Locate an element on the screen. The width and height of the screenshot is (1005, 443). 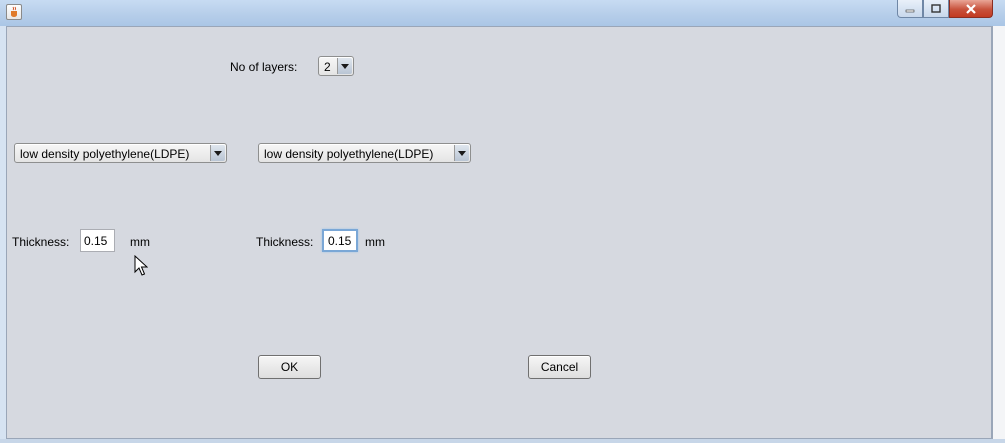
material-select-1-value: low density polyethylene(LDPE) is located at coordinates (105, 154).